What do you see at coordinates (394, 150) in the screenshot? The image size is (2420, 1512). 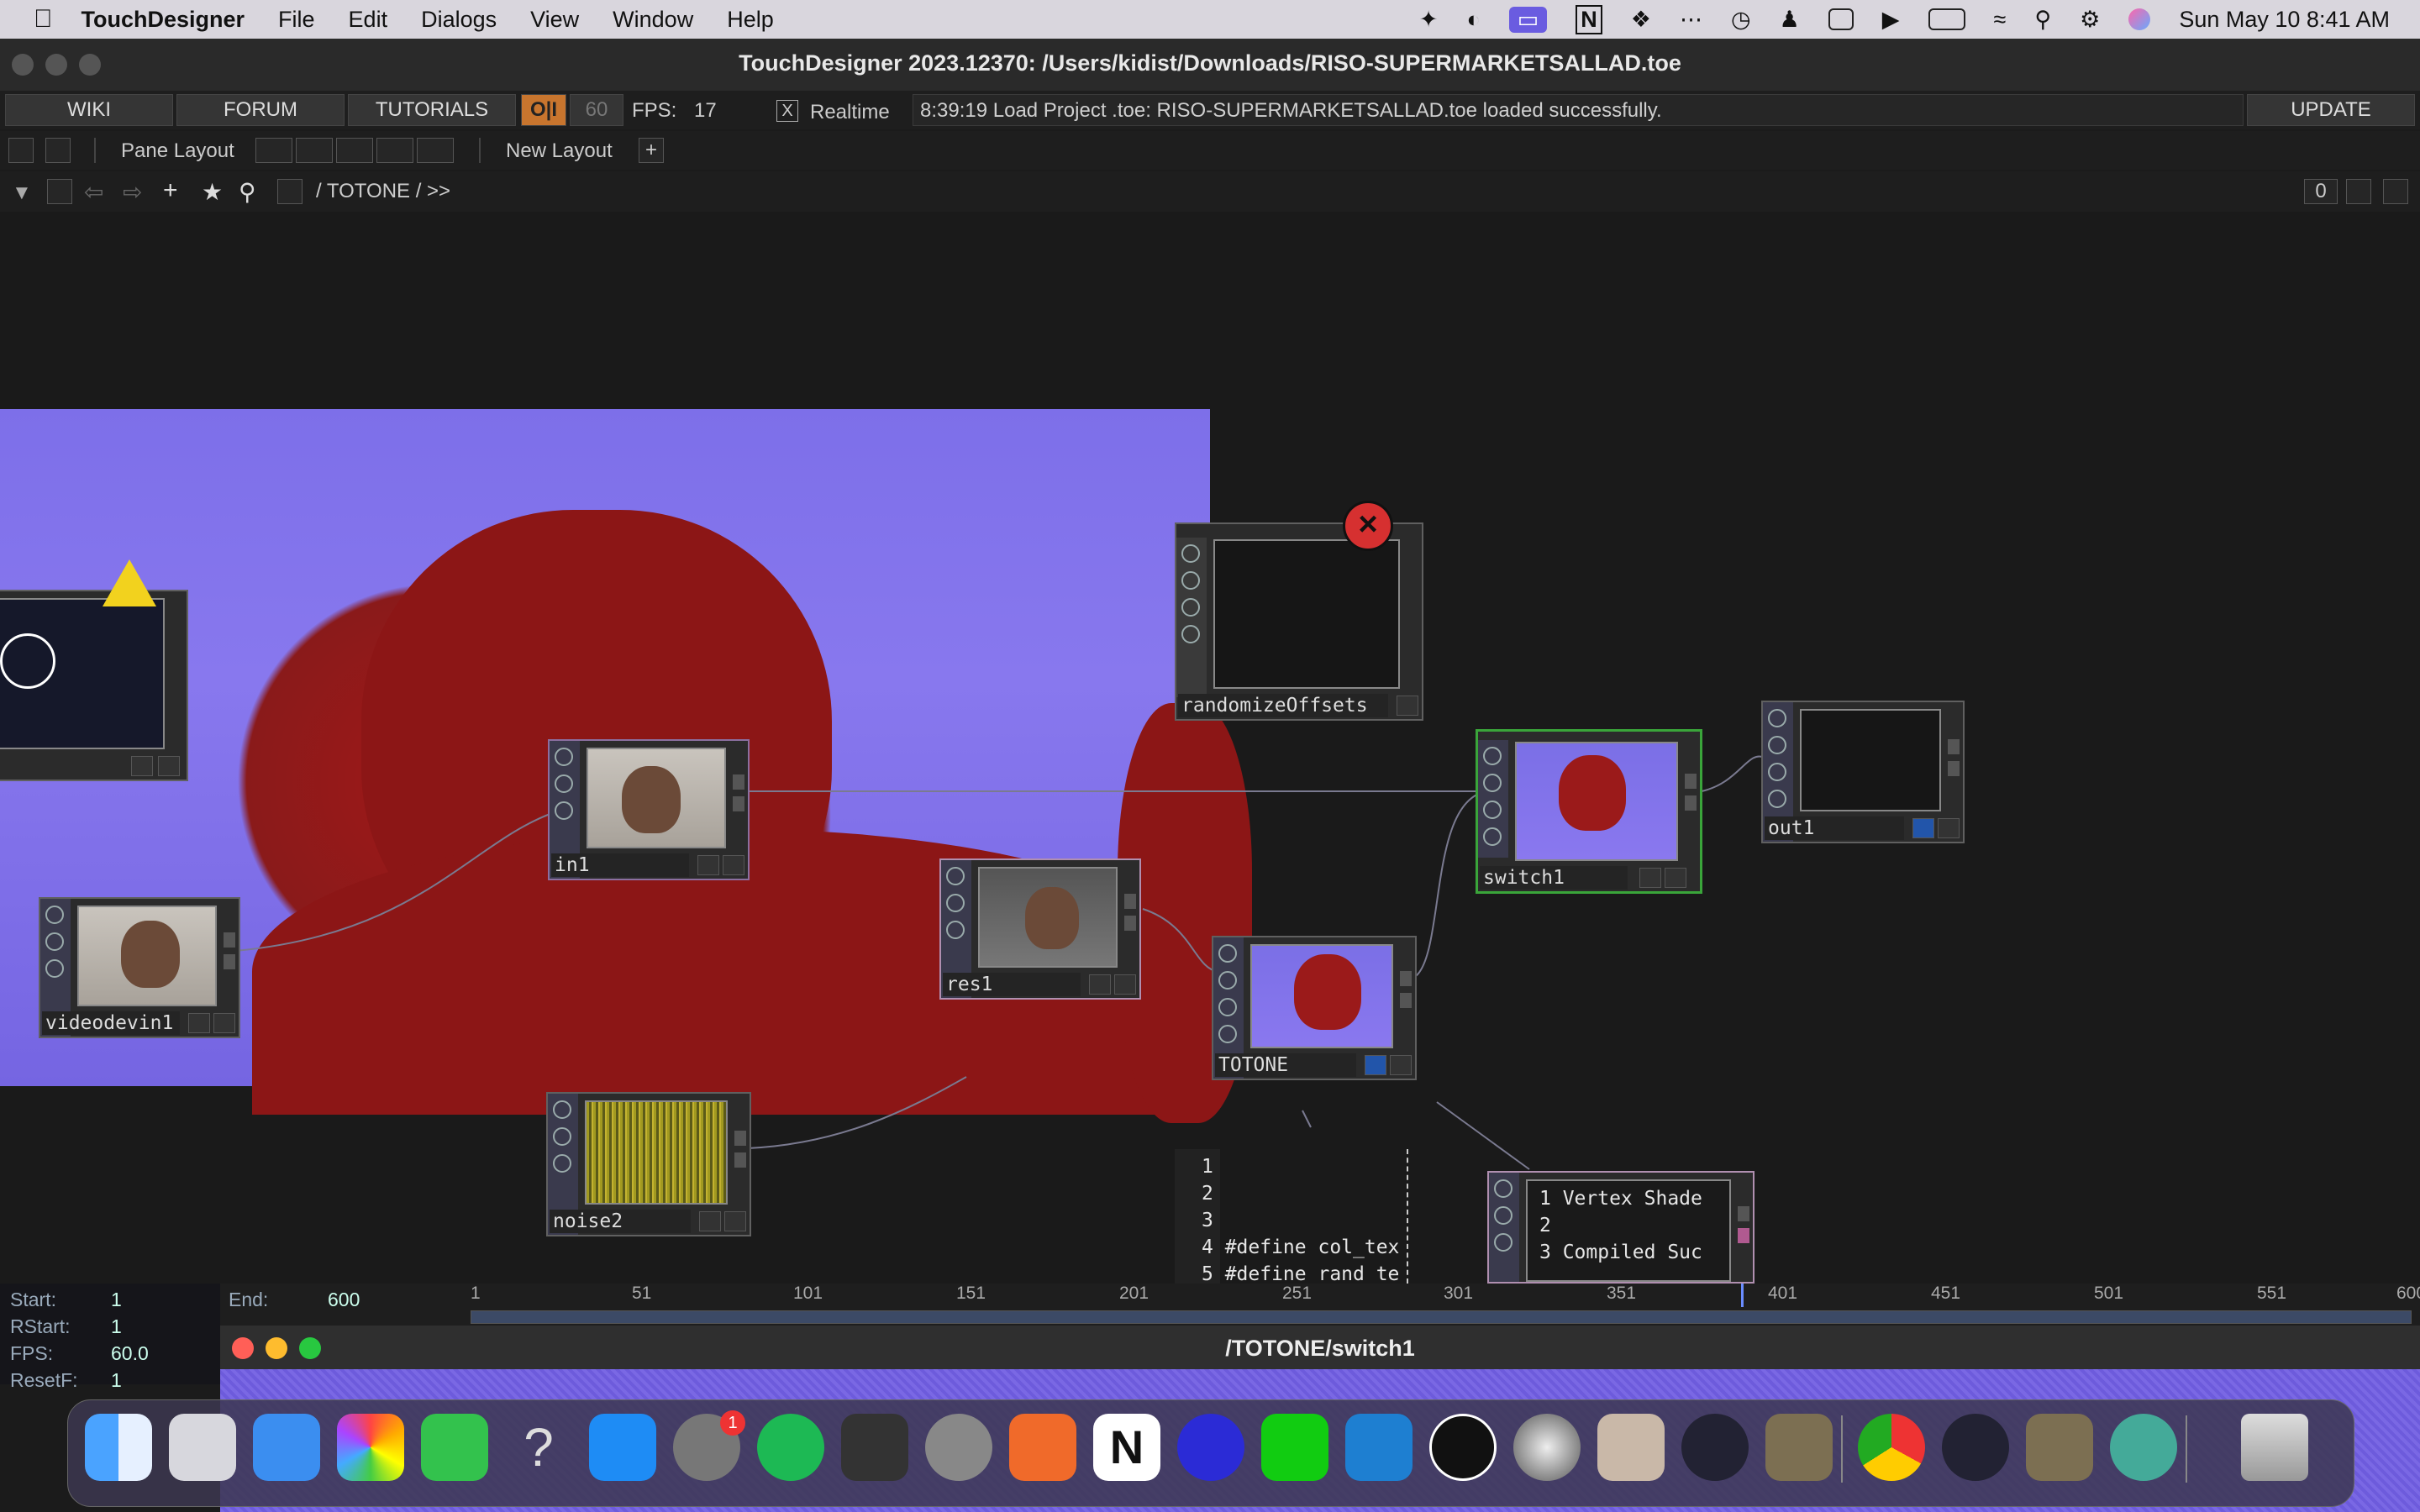 I see `layout-triple-button` at bounding box center [394, 150].